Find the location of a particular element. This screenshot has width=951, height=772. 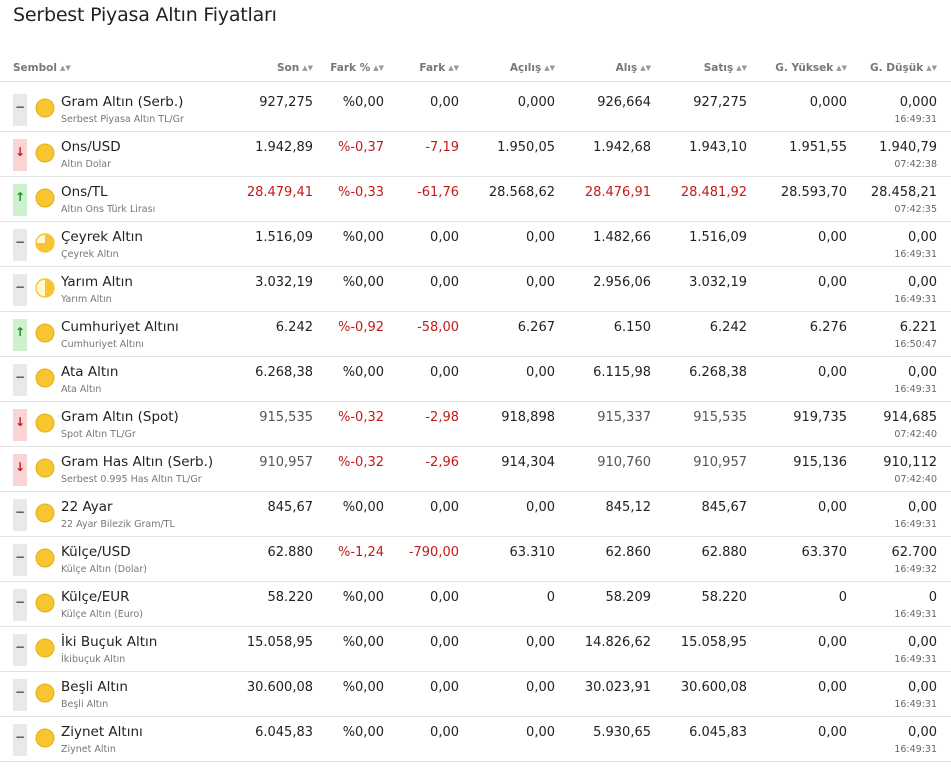

cell-acilis: 63.310 is located at coordinates (532, 552).